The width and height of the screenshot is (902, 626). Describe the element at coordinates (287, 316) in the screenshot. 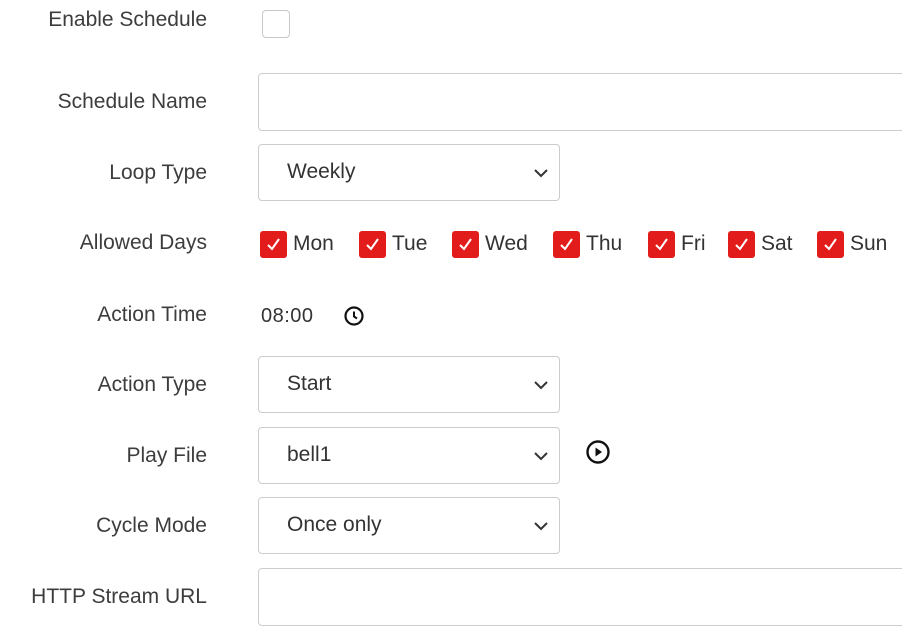

I see `action-time-value: 08:00` at that location.